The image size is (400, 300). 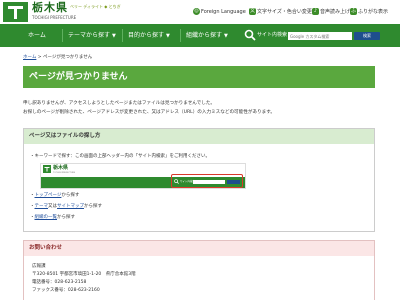 I want to click on find-page-section-title: ページ又はファイルの探し方, so click(x=65, y=136).